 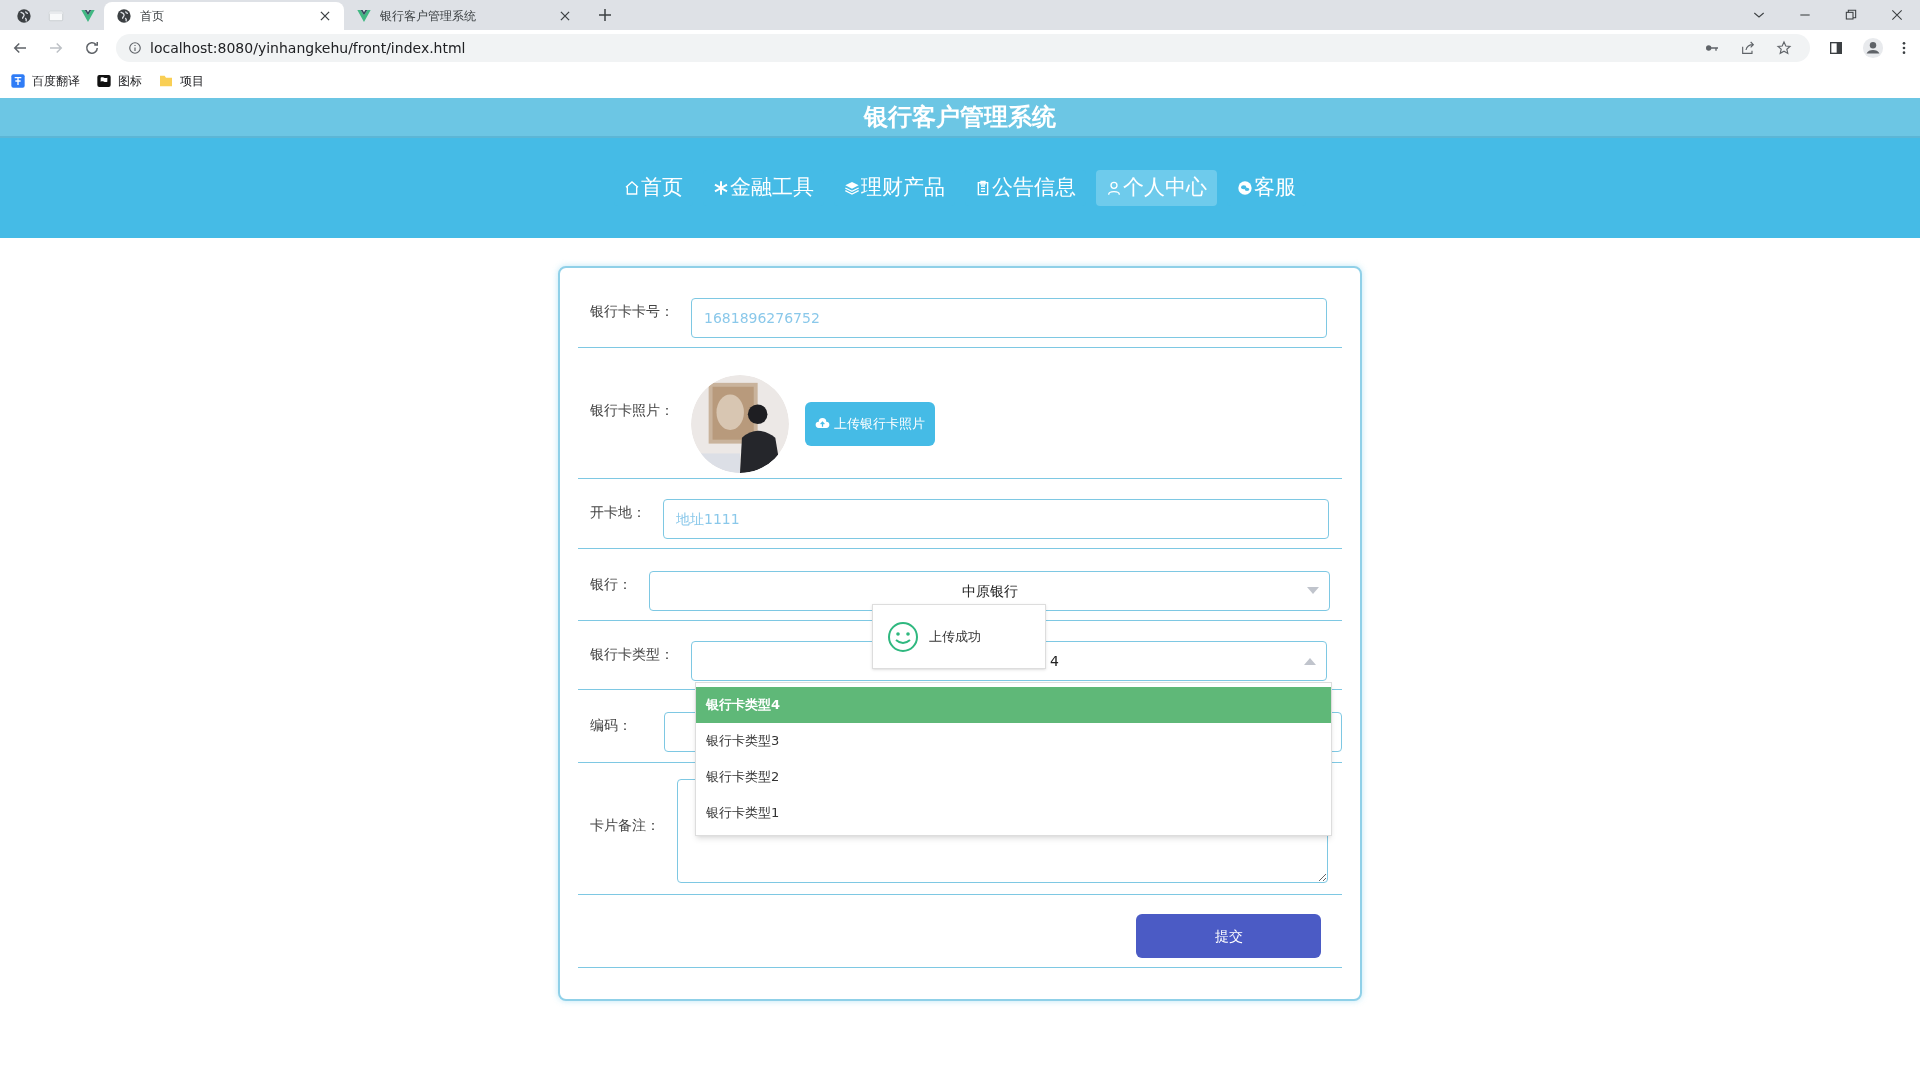 I want to click on bookmark-label: 图标, so click(x=130, y=81).